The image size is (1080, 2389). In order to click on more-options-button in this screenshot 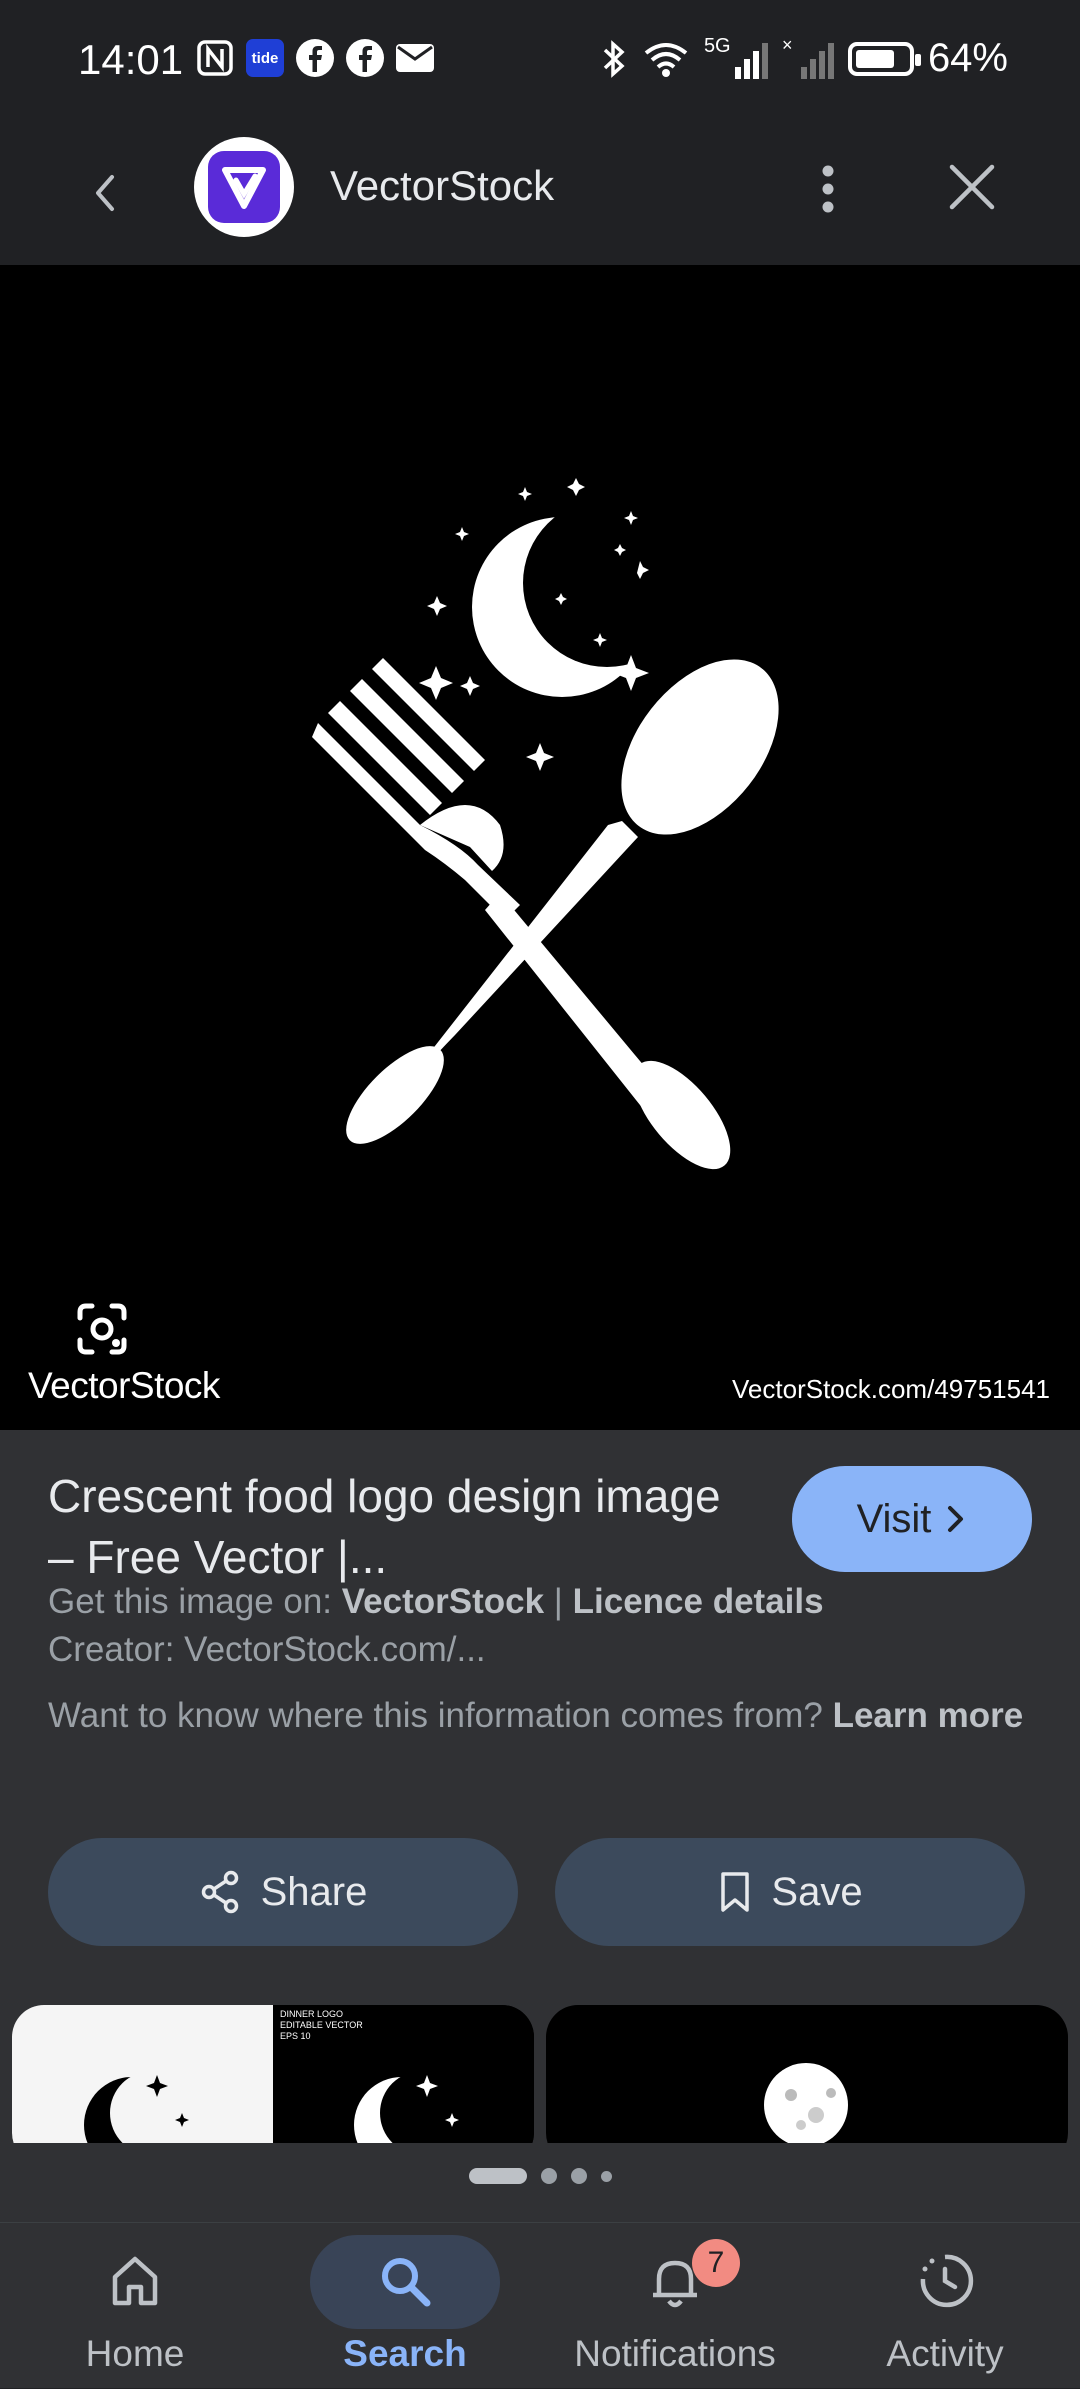, I will do `click(828, 189)`.